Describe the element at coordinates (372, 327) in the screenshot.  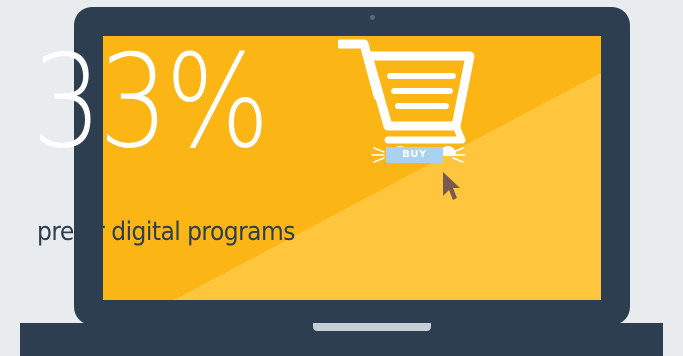
I see `laptop-base-notch` at that location.